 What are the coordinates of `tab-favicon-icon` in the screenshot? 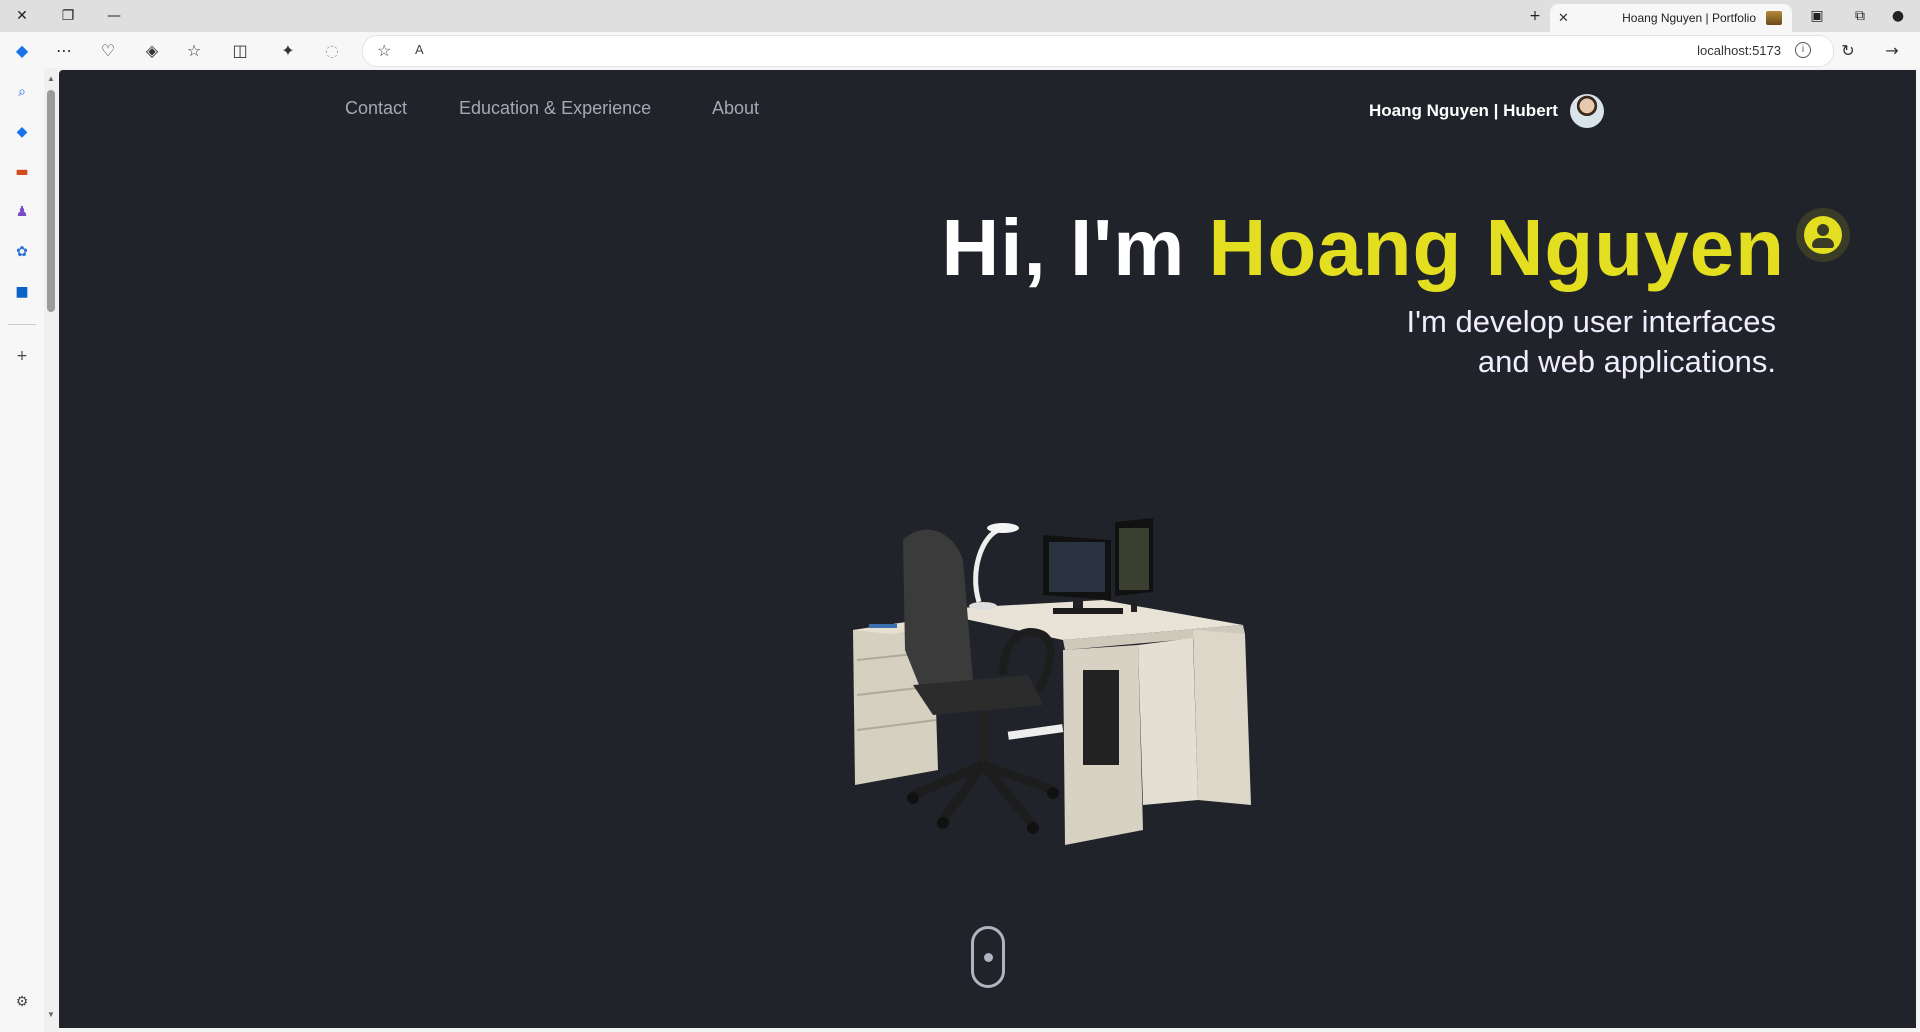 It's located at (1774, 18).